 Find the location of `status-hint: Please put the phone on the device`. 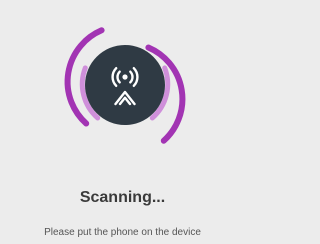

status-hint: Please put the phone on the device is located at coordinates (122, 232).